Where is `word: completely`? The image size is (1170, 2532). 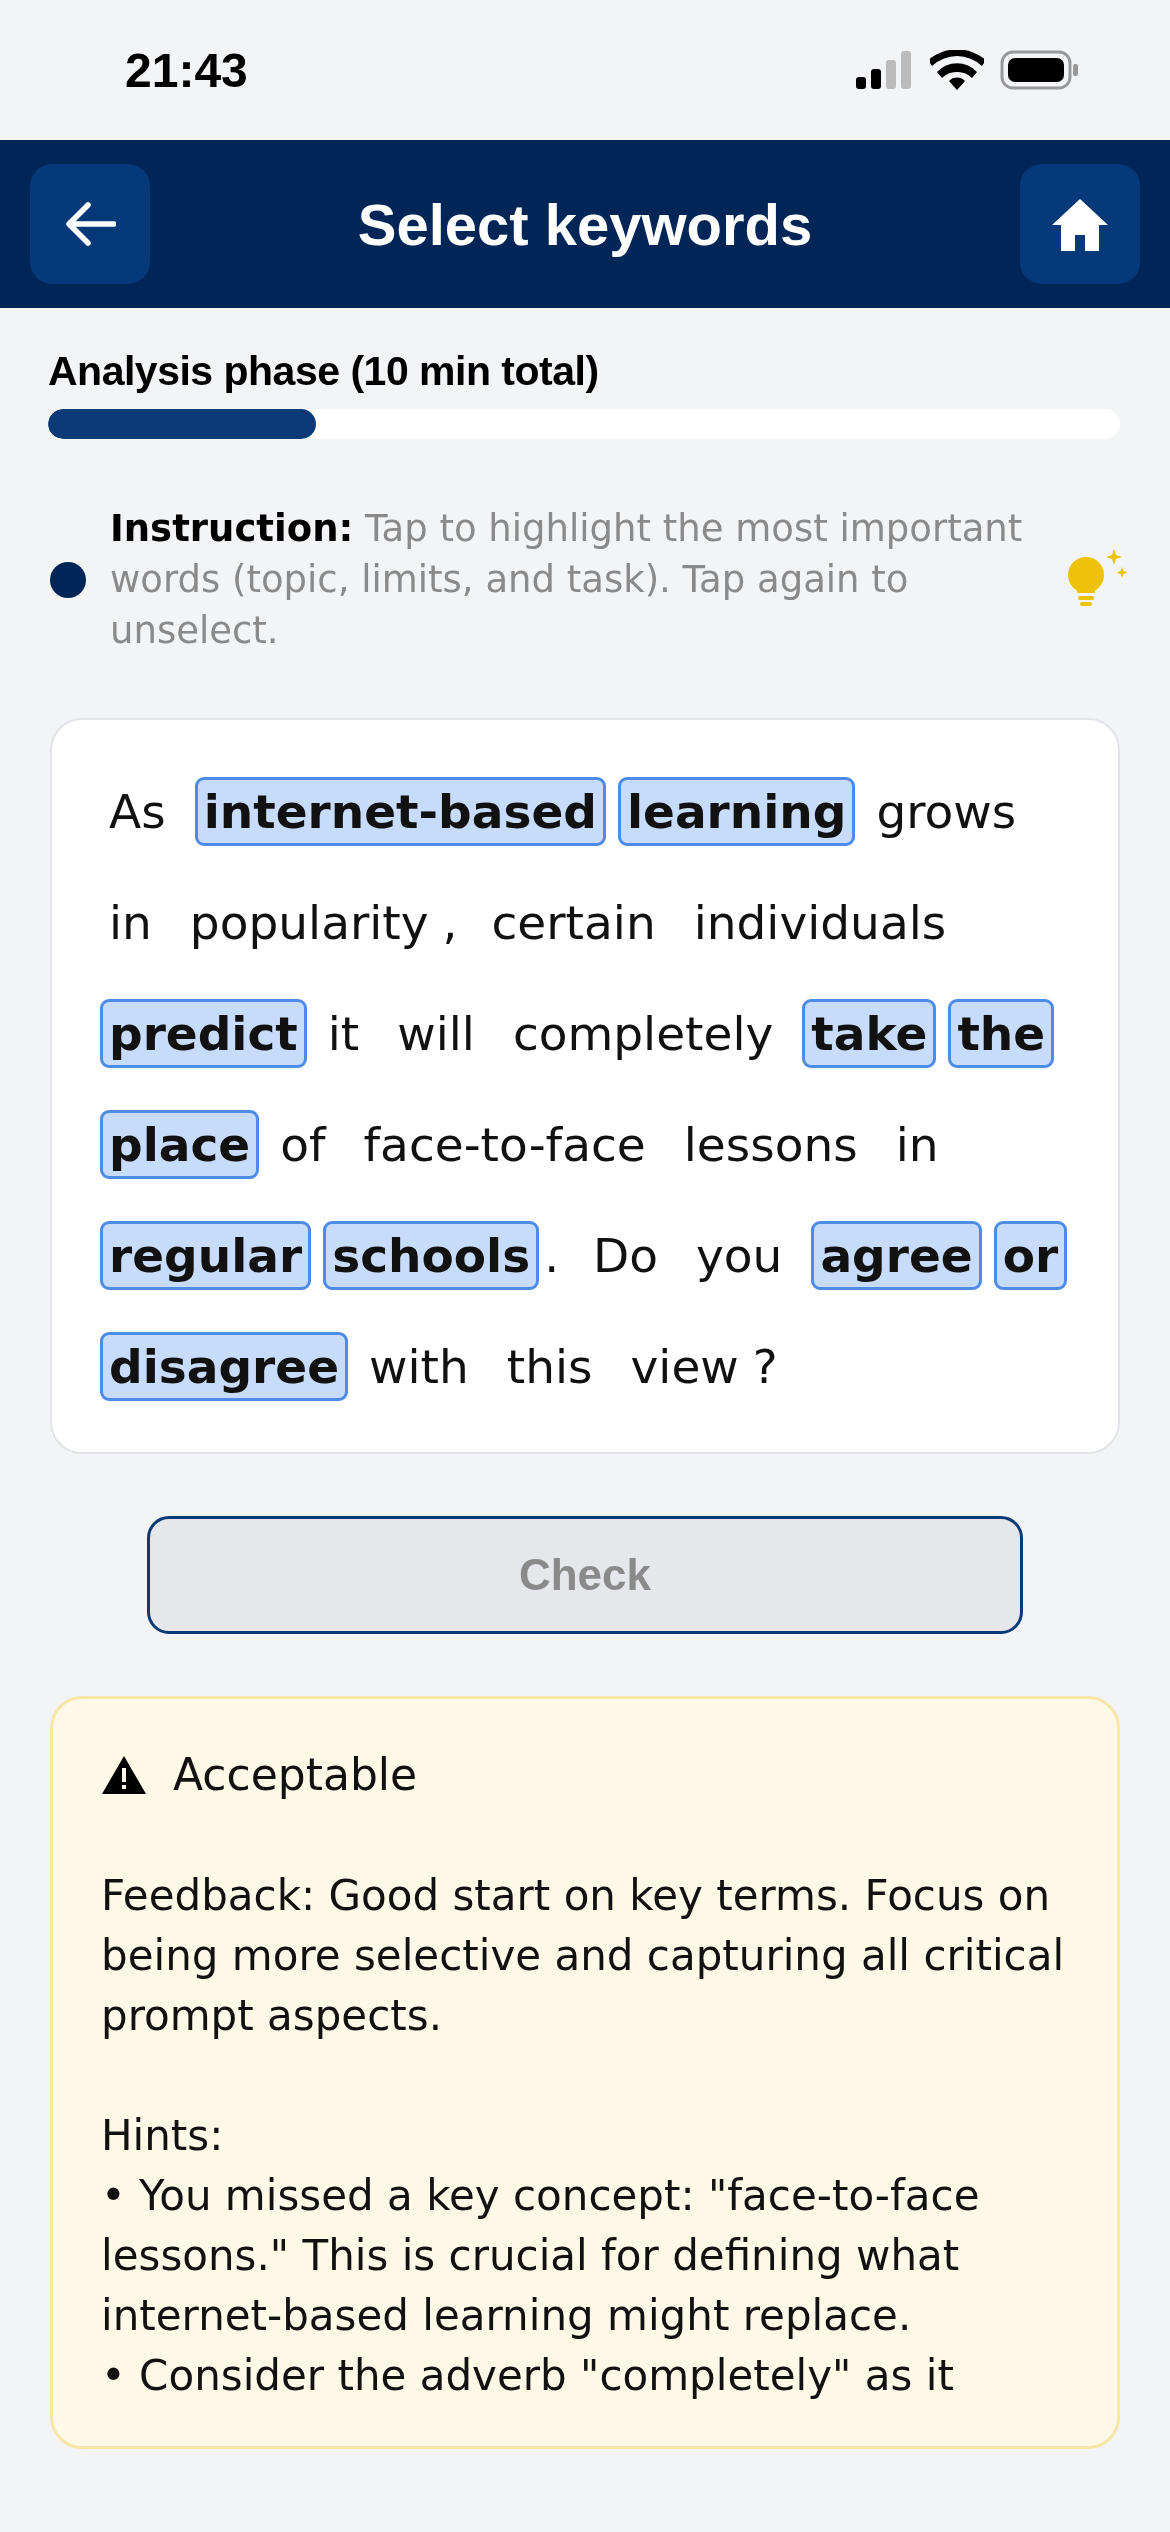
word: completely is located at coordinates (643, 1033).